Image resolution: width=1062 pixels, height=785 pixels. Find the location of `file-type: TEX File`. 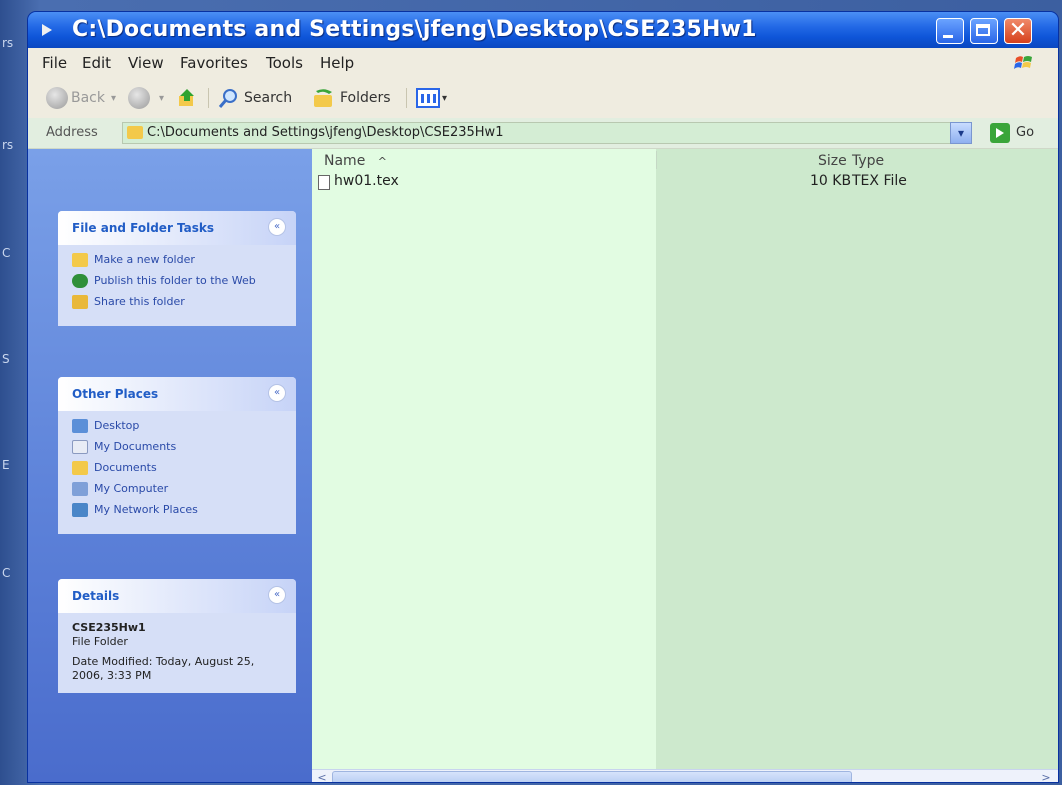

file-type: TEX File is located at coordinates (879, 181).